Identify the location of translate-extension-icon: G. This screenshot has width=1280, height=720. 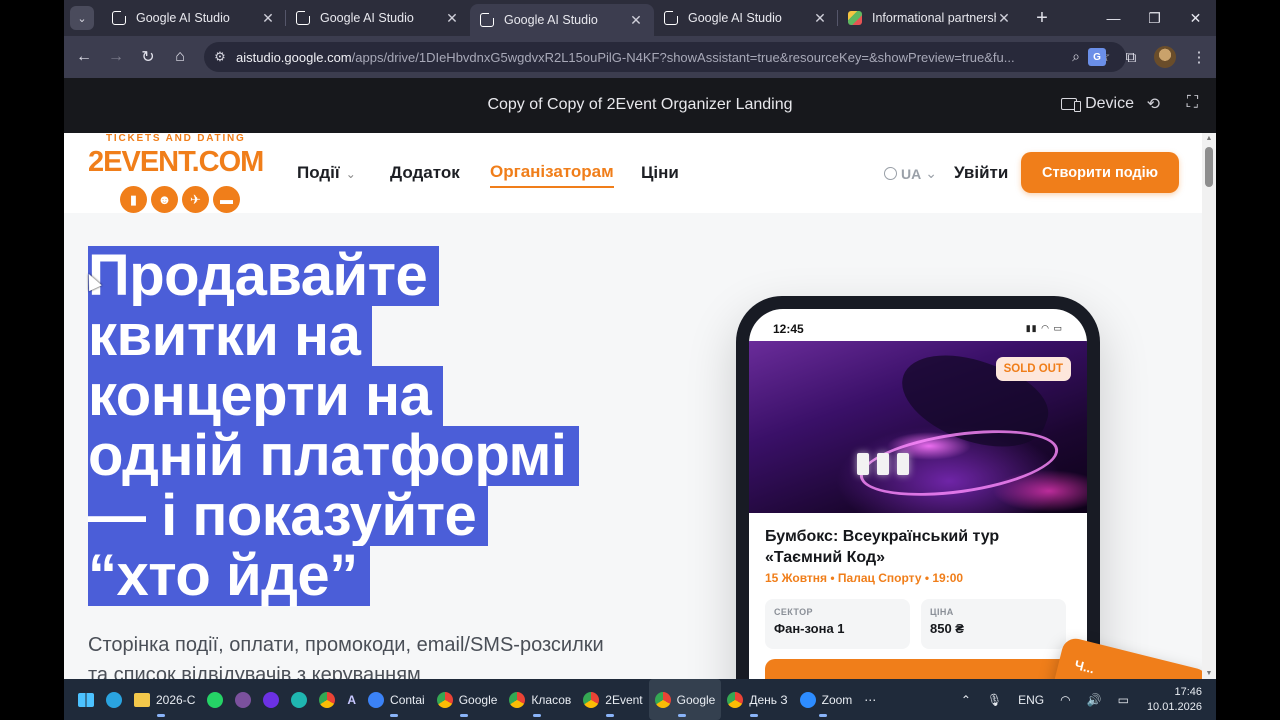
(1097, 57).